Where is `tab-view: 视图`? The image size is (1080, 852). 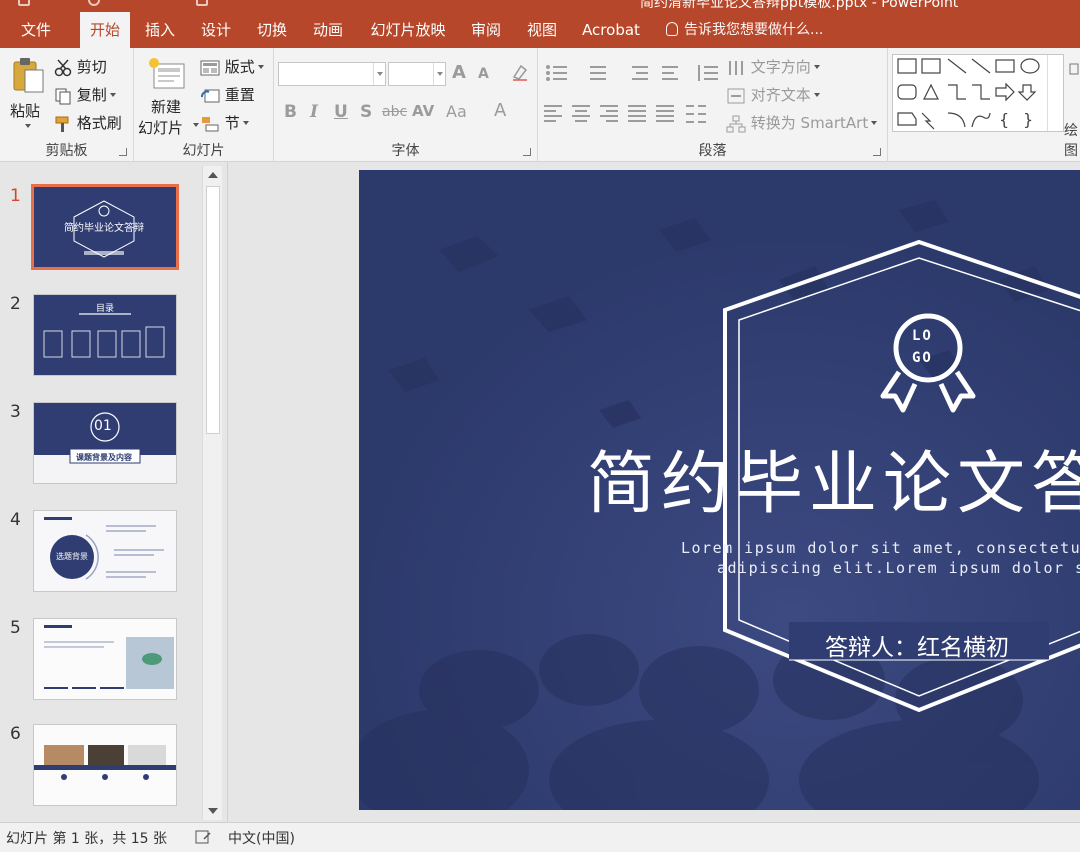 tab-view: 视图 is located at coordinates (542, 30).